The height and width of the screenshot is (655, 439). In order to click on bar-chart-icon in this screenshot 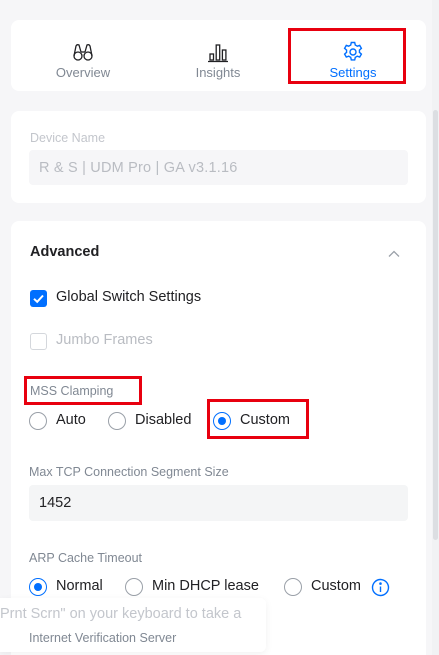, I will do `click(218, 53)`.